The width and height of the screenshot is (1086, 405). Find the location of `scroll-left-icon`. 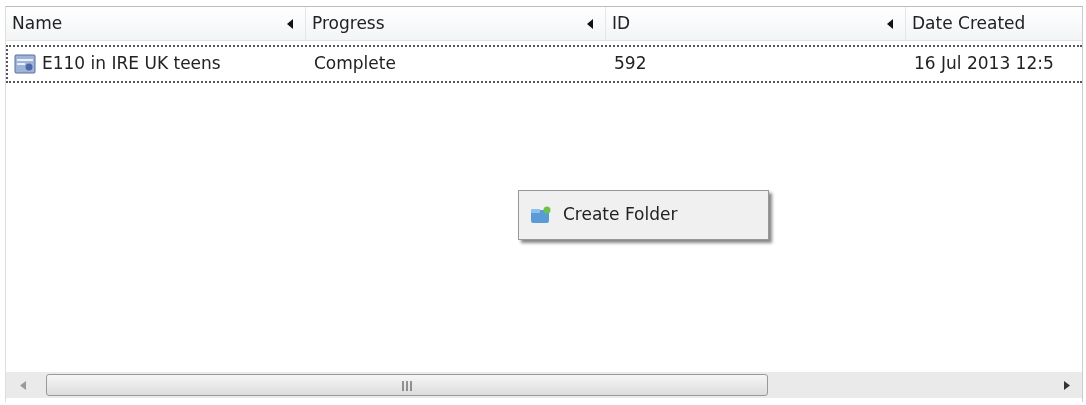

scroll-left-icon is located at coordinates (23, 385).